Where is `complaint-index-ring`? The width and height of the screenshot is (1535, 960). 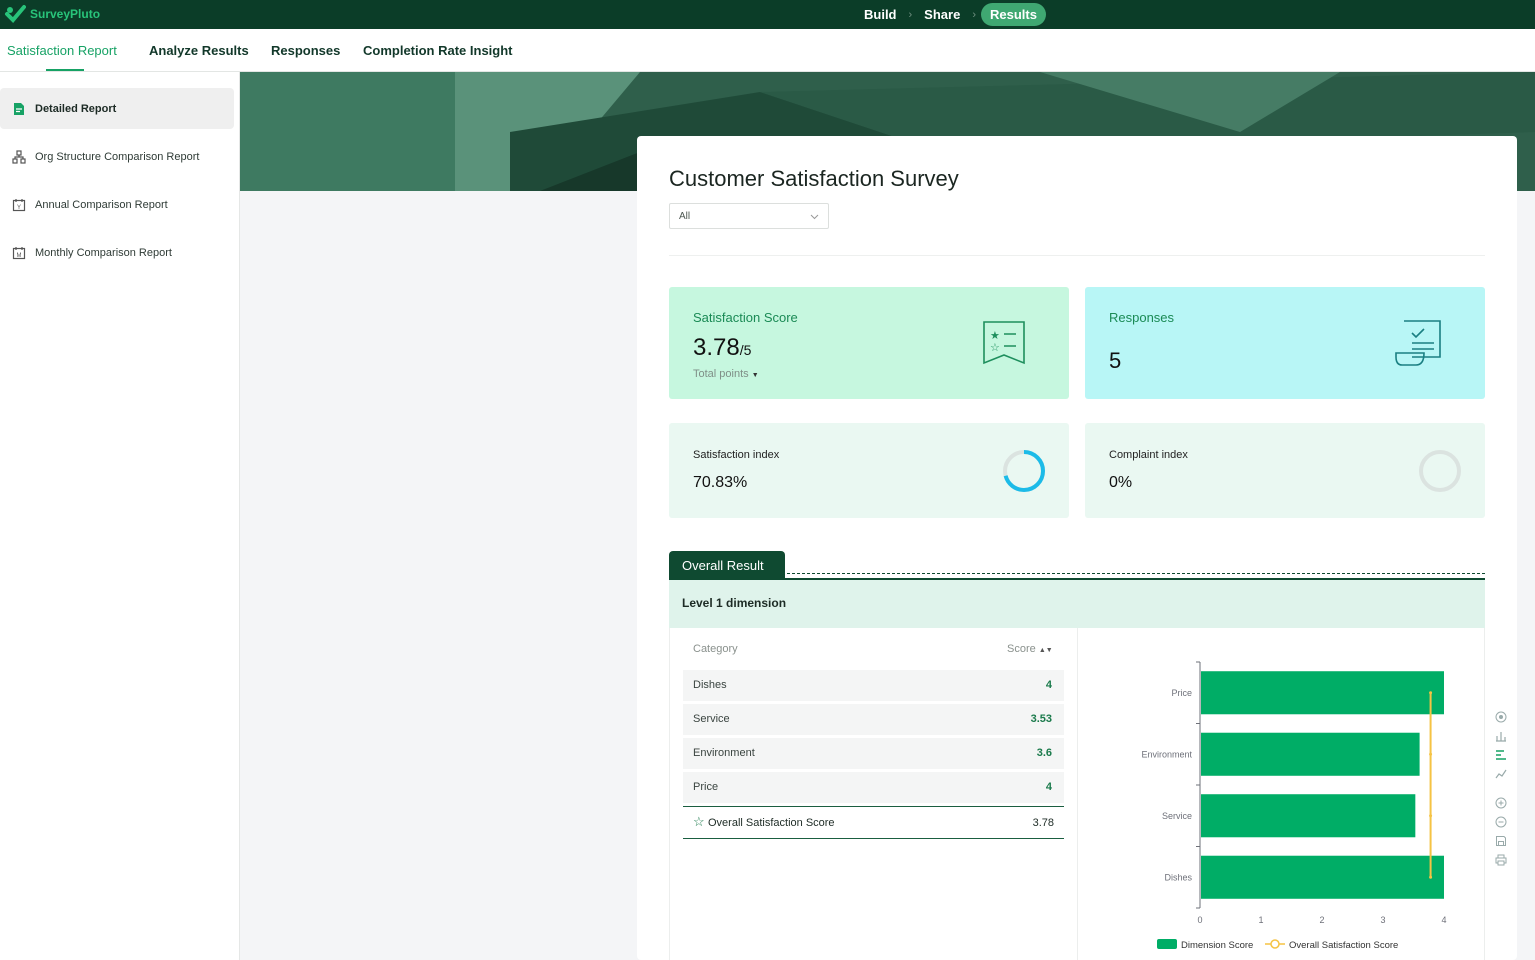 complaint-index-ring is located at coordinates (1440, 471).